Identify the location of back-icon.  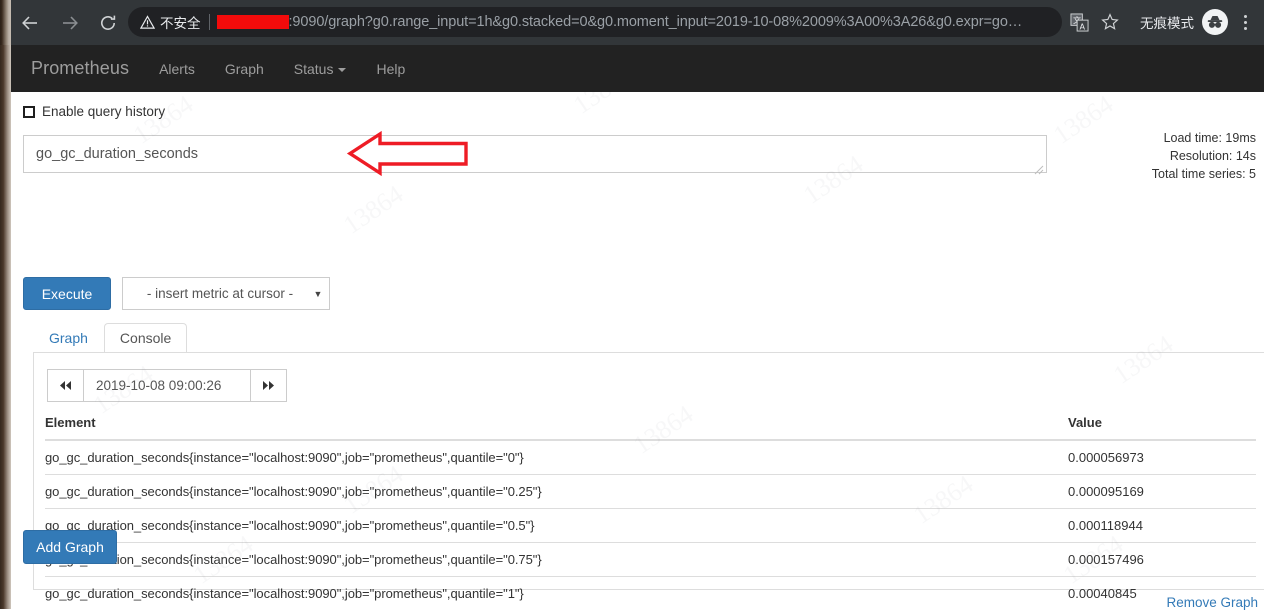
(30, 23).